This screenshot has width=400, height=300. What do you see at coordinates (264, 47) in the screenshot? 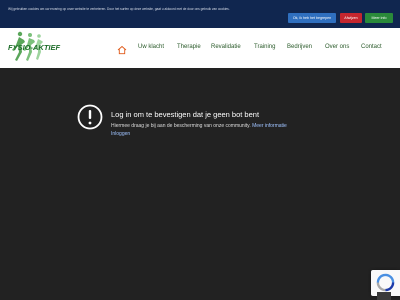
I see `nav-item-training: Training` at bounding box center [264, 47].